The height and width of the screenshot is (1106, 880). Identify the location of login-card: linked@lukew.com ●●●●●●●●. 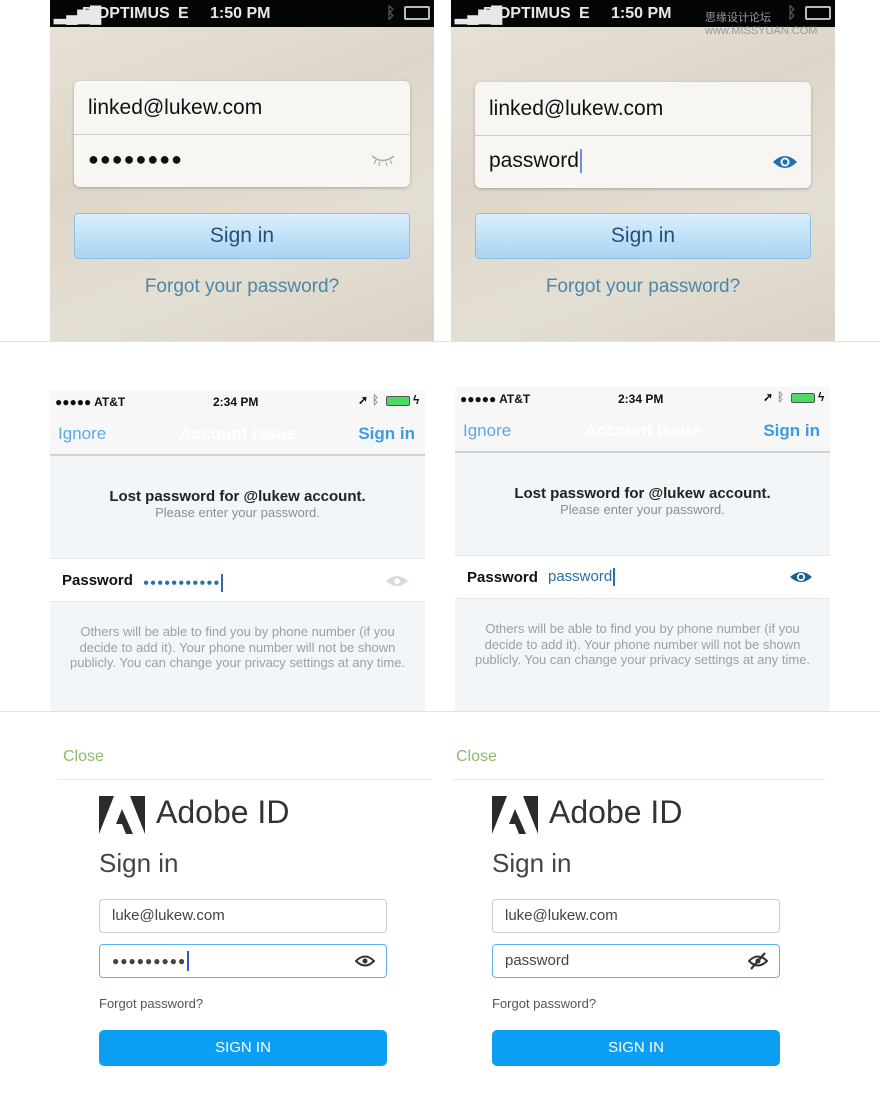
(242, 134).